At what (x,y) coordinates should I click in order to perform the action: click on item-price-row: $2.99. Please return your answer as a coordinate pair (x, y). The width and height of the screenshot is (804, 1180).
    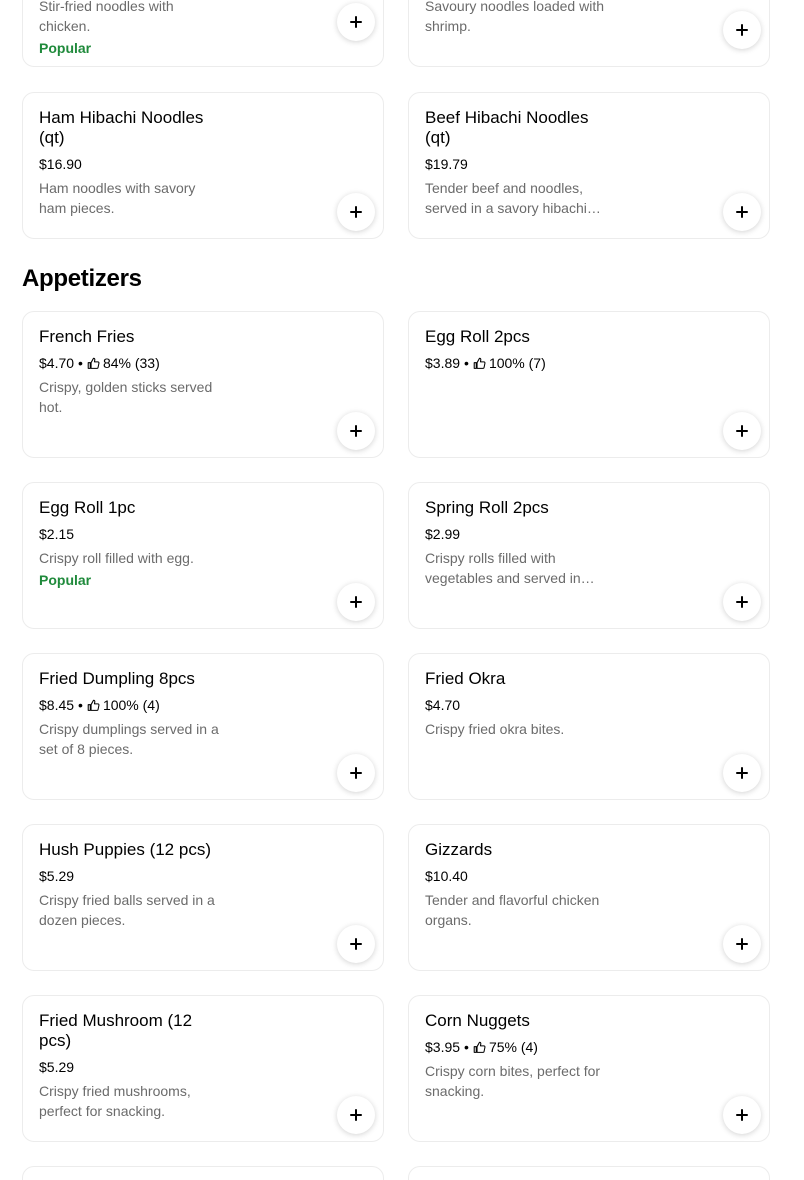
    Looking at the image, I should click on (442, 534).